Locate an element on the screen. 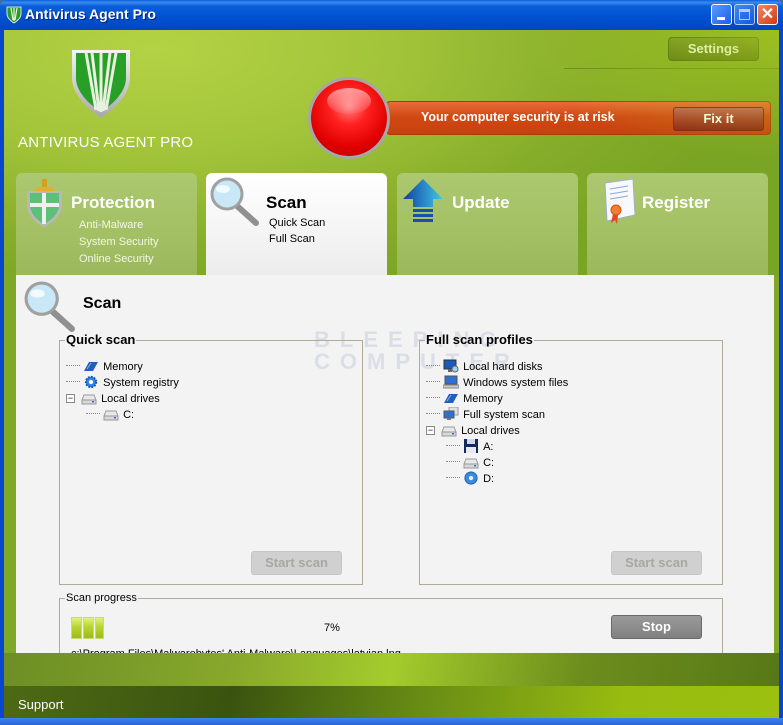 The height and width of the screenshot is (725, 783). tree-label: Windows system files is located at coordinates (516, 383).